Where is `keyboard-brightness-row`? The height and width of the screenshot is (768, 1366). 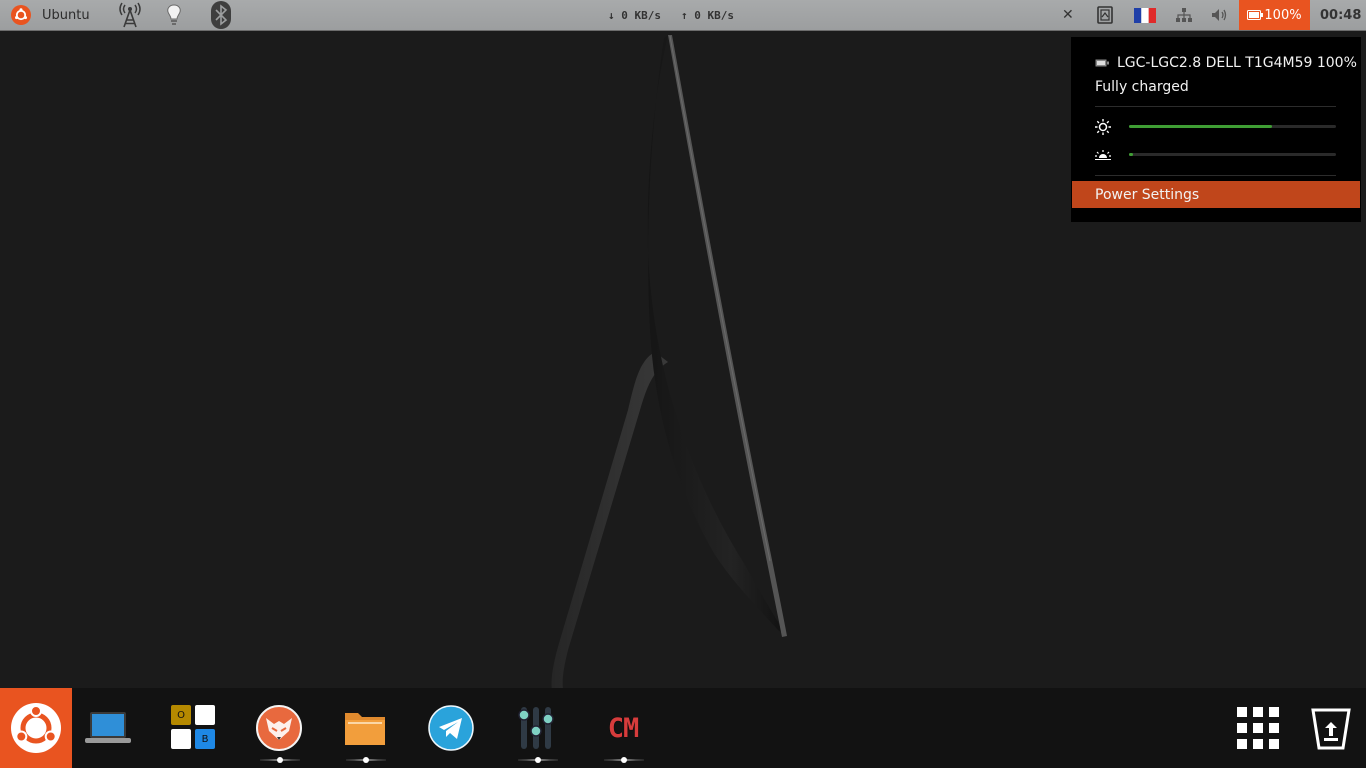 keyboard-brightness-row is located at coordinates (1103, 155).